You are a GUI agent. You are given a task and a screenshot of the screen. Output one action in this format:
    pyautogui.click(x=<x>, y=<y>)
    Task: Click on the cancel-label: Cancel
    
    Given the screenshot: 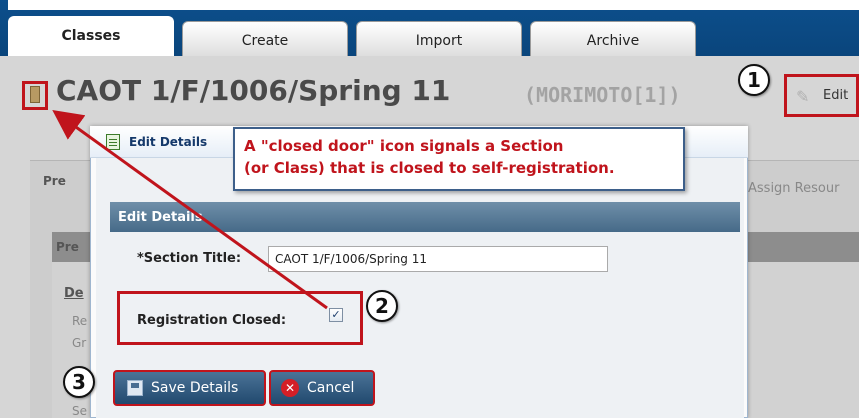 What is the action you would take?
    pyautogui.click(x=331, y=388)
    